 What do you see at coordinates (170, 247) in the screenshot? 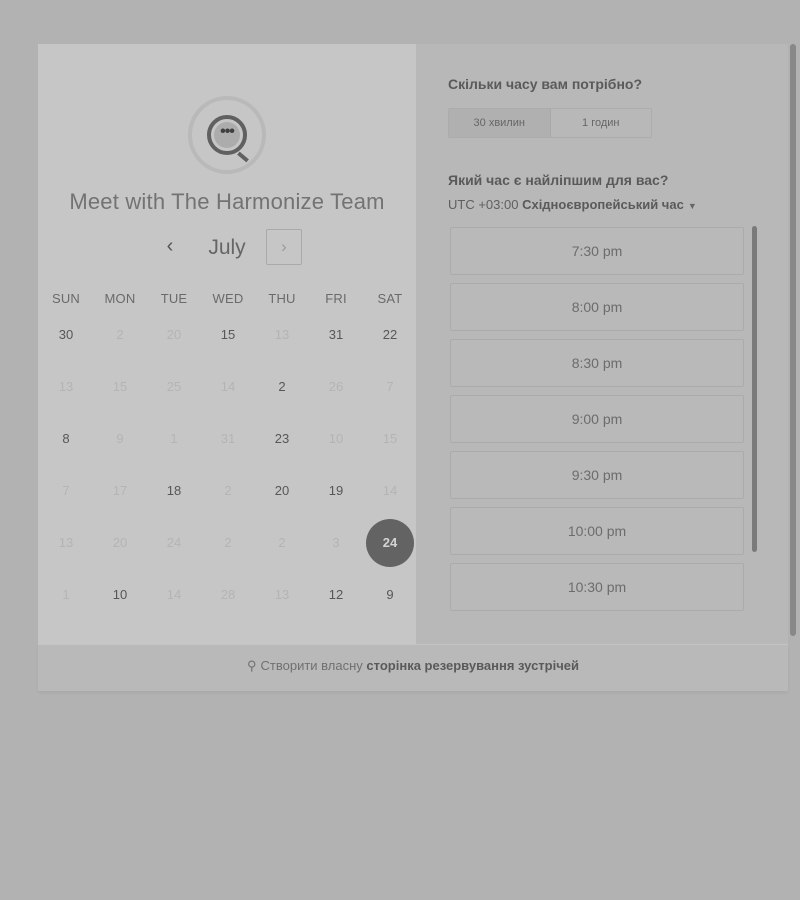
I see `prev-month-button: ‹` at bounding box center [170, 247].